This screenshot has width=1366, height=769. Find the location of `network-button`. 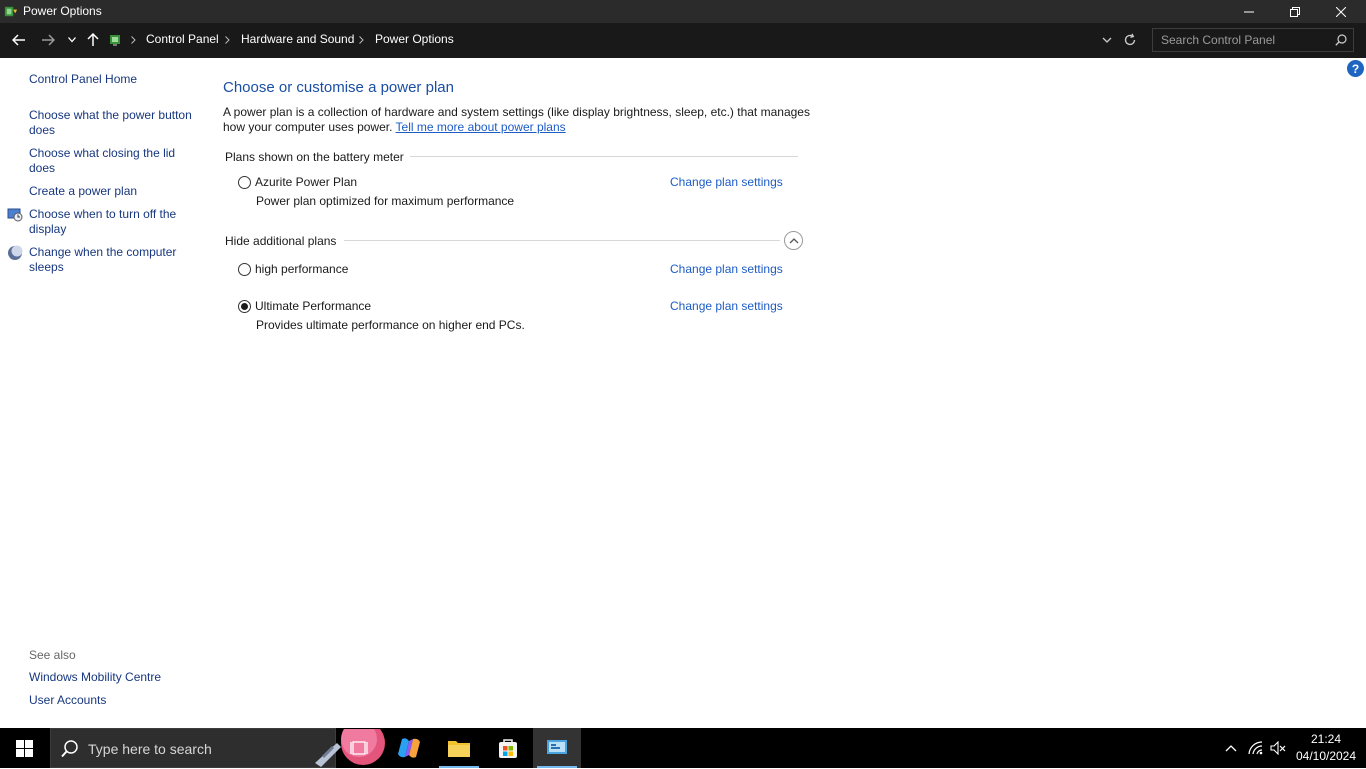

network-button is located at coordinates (1256, 748).